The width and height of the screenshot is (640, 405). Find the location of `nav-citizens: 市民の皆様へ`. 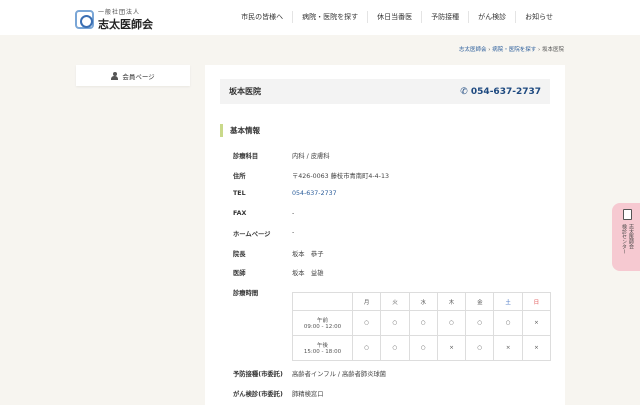

nav-citizens: 市民の皆様へ is located at coordinates (262, 17).